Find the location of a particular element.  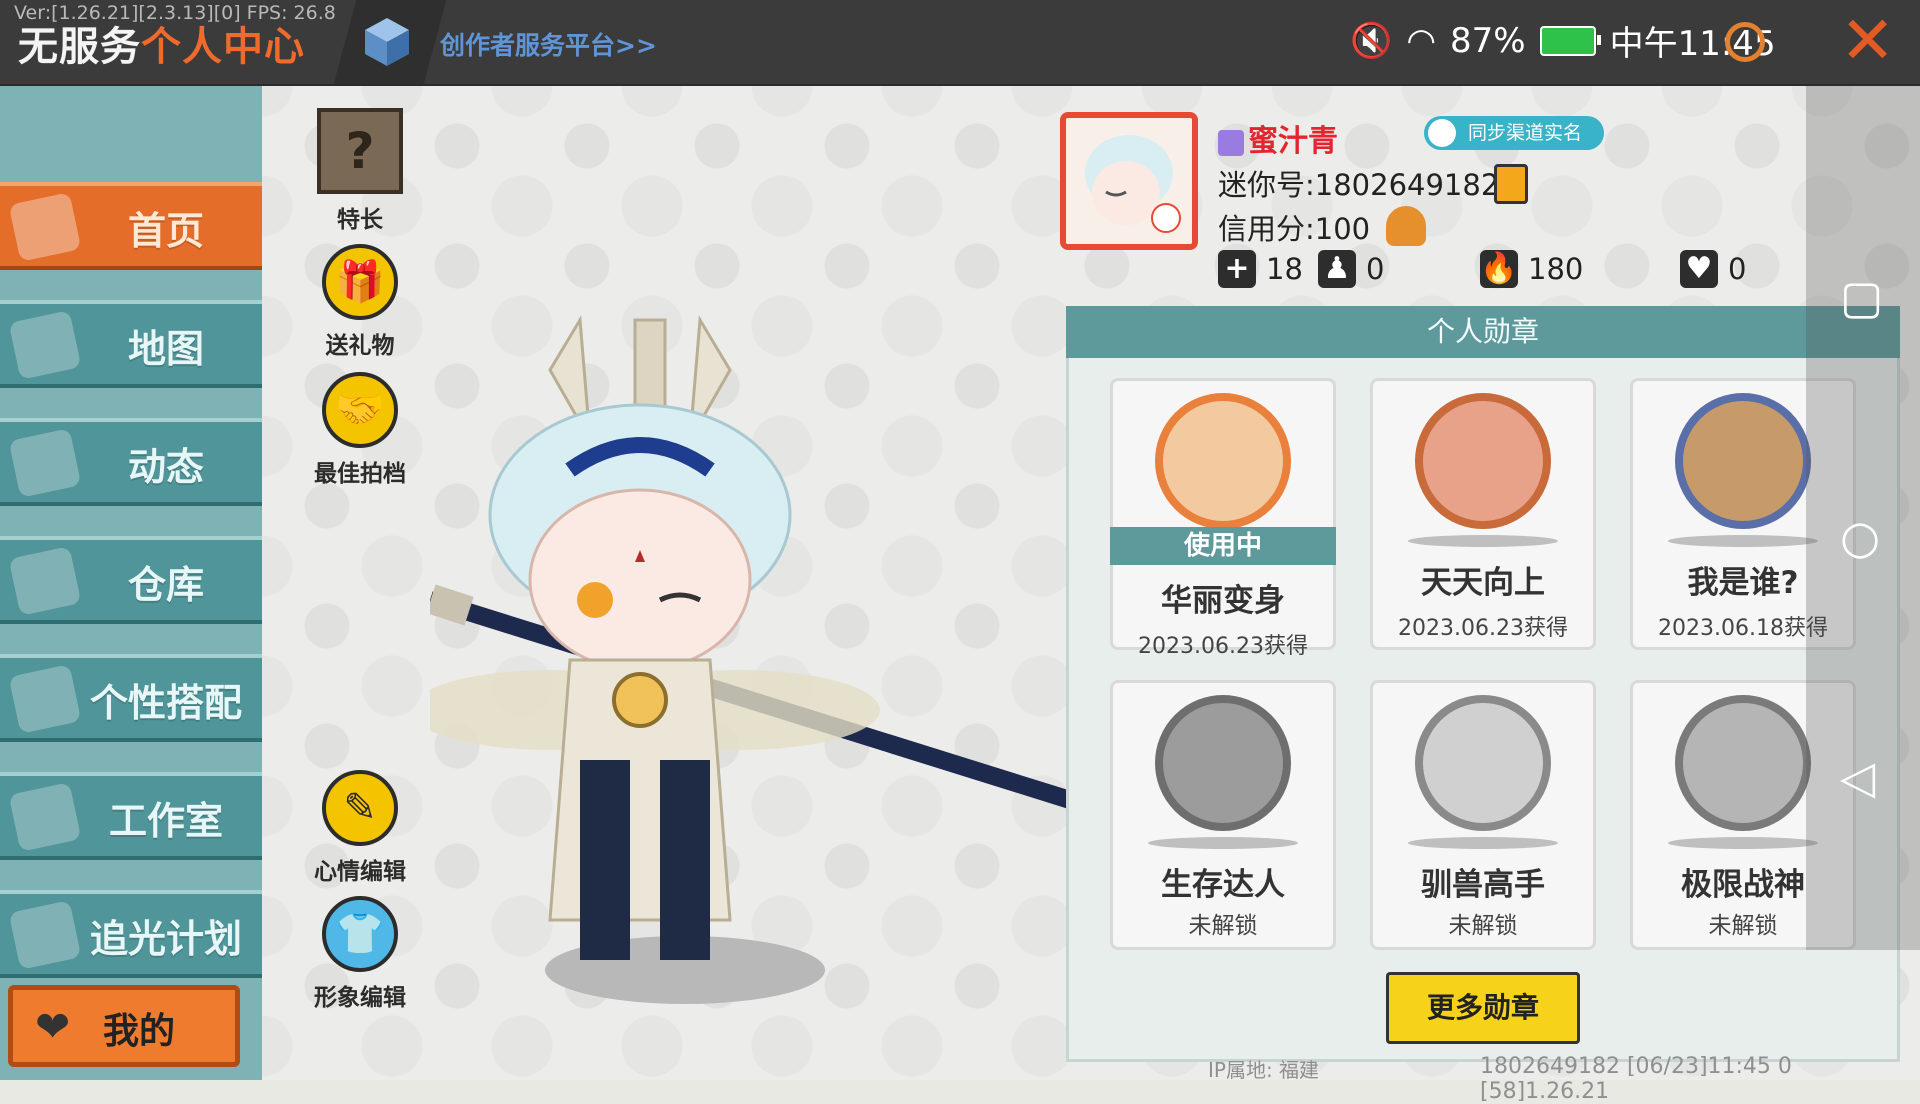

sync-realname-button: 同步渠道实名 is located at coordinates (1514, 133).